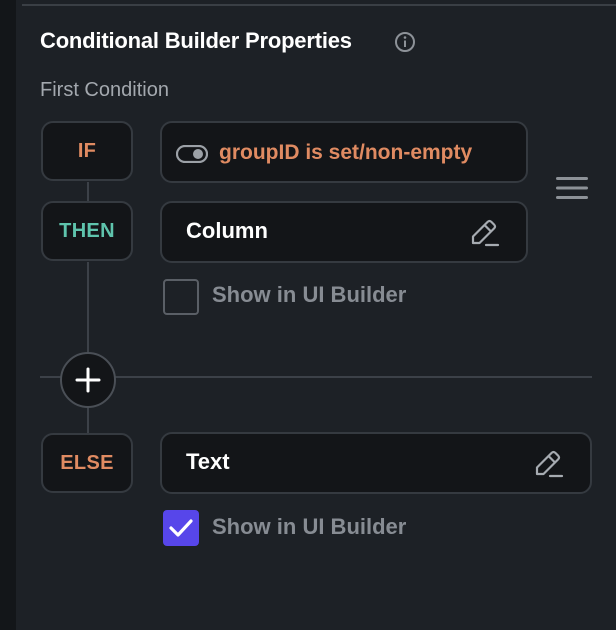  Describe the element at coordinates (309, 294) in the screenshot. I see `then-show-label: Show in UI Builder` at that location.